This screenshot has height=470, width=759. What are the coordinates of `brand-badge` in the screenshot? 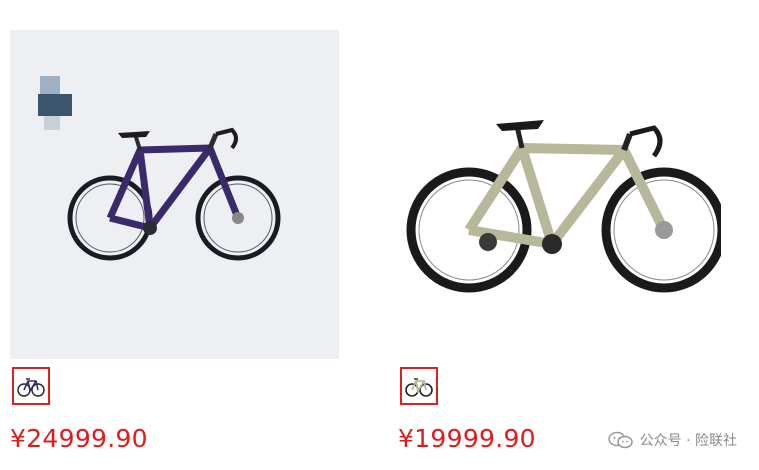 It's located at (56, 103).